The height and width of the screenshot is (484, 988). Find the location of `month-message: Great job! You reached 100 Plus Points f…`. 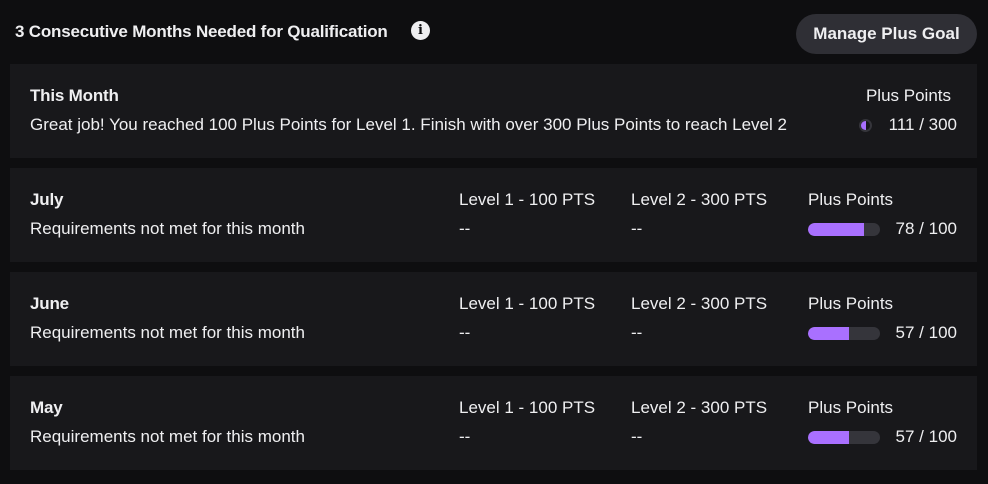

month-message: Great job! You reached 100 Plus Points f… is located at coordinates (408, 124).